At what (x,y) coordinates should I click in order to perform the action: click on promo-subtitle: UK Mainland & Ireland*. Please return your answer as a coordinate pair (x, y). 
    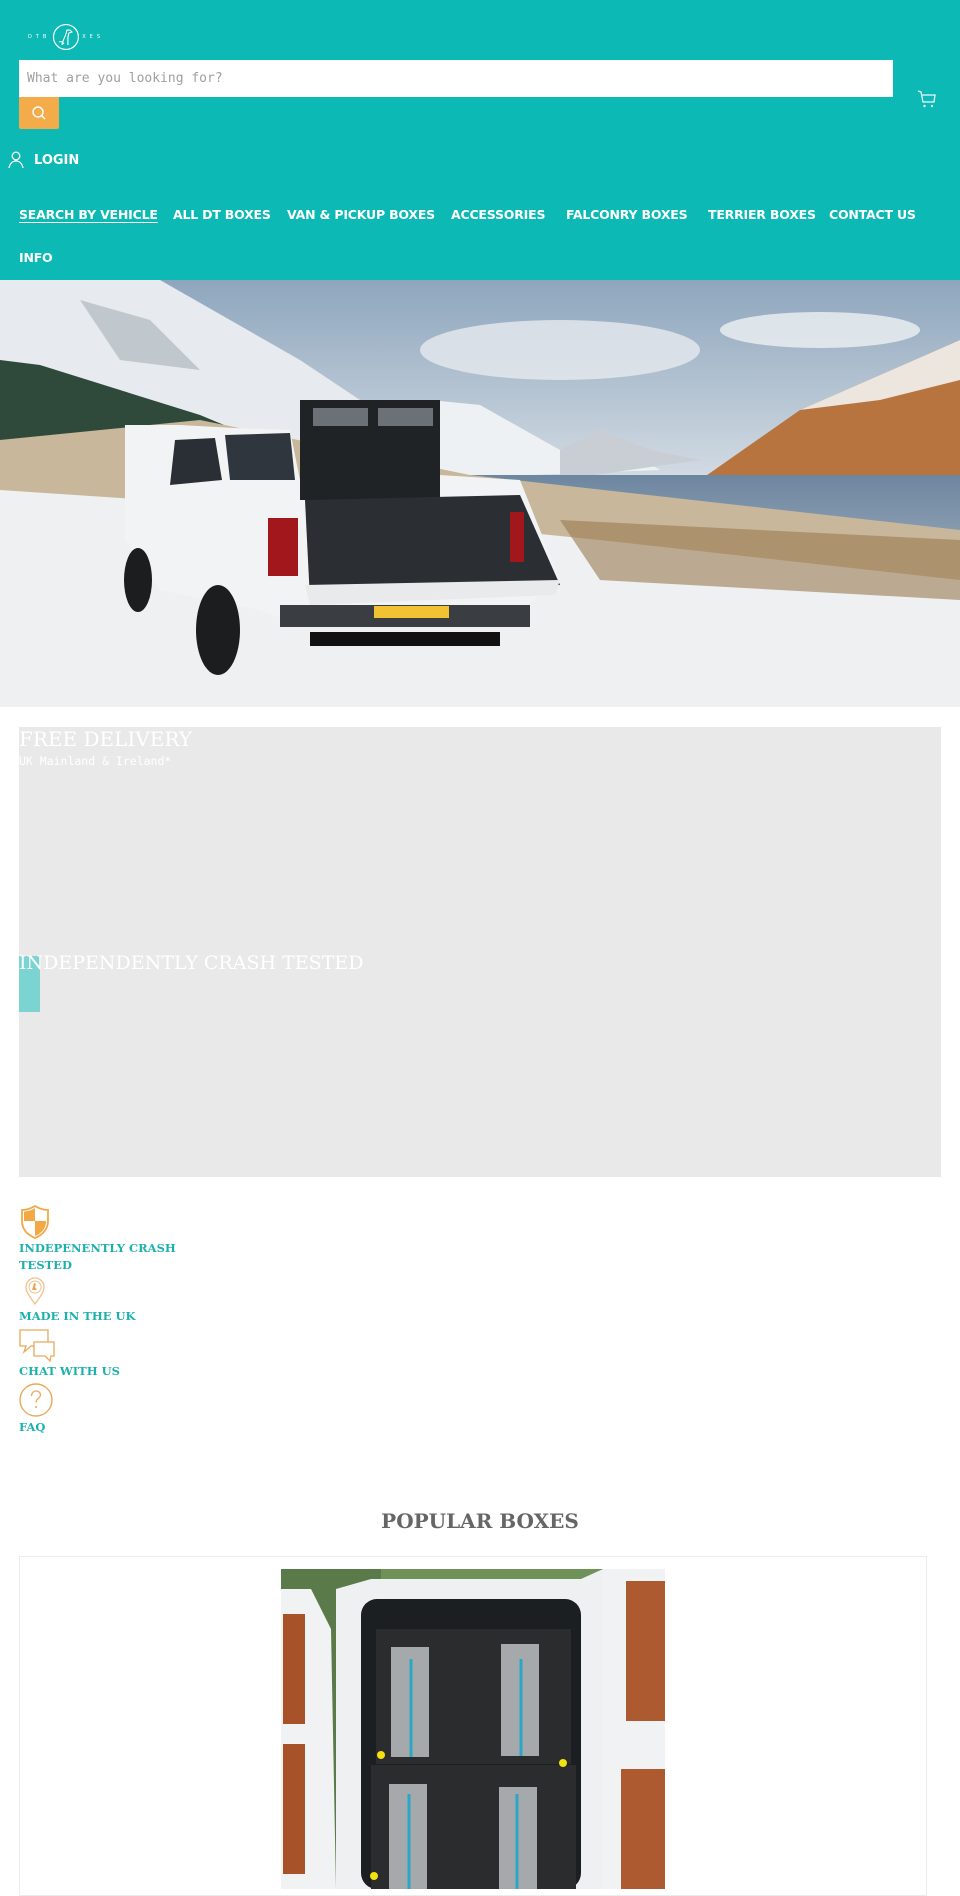
    Looking at the image, I should click on (95, 761).